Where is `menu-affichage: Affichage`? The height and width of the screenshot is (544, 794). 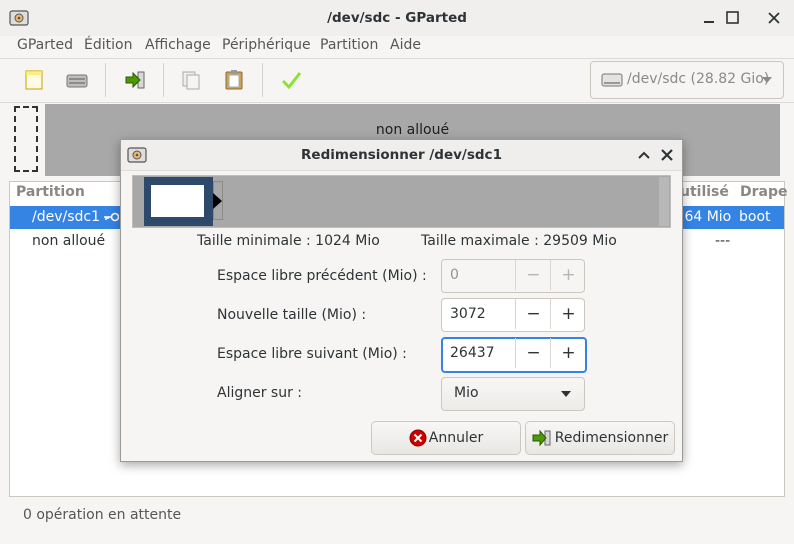
menu-affichage: Affichage is located at coordinates (178, 45).